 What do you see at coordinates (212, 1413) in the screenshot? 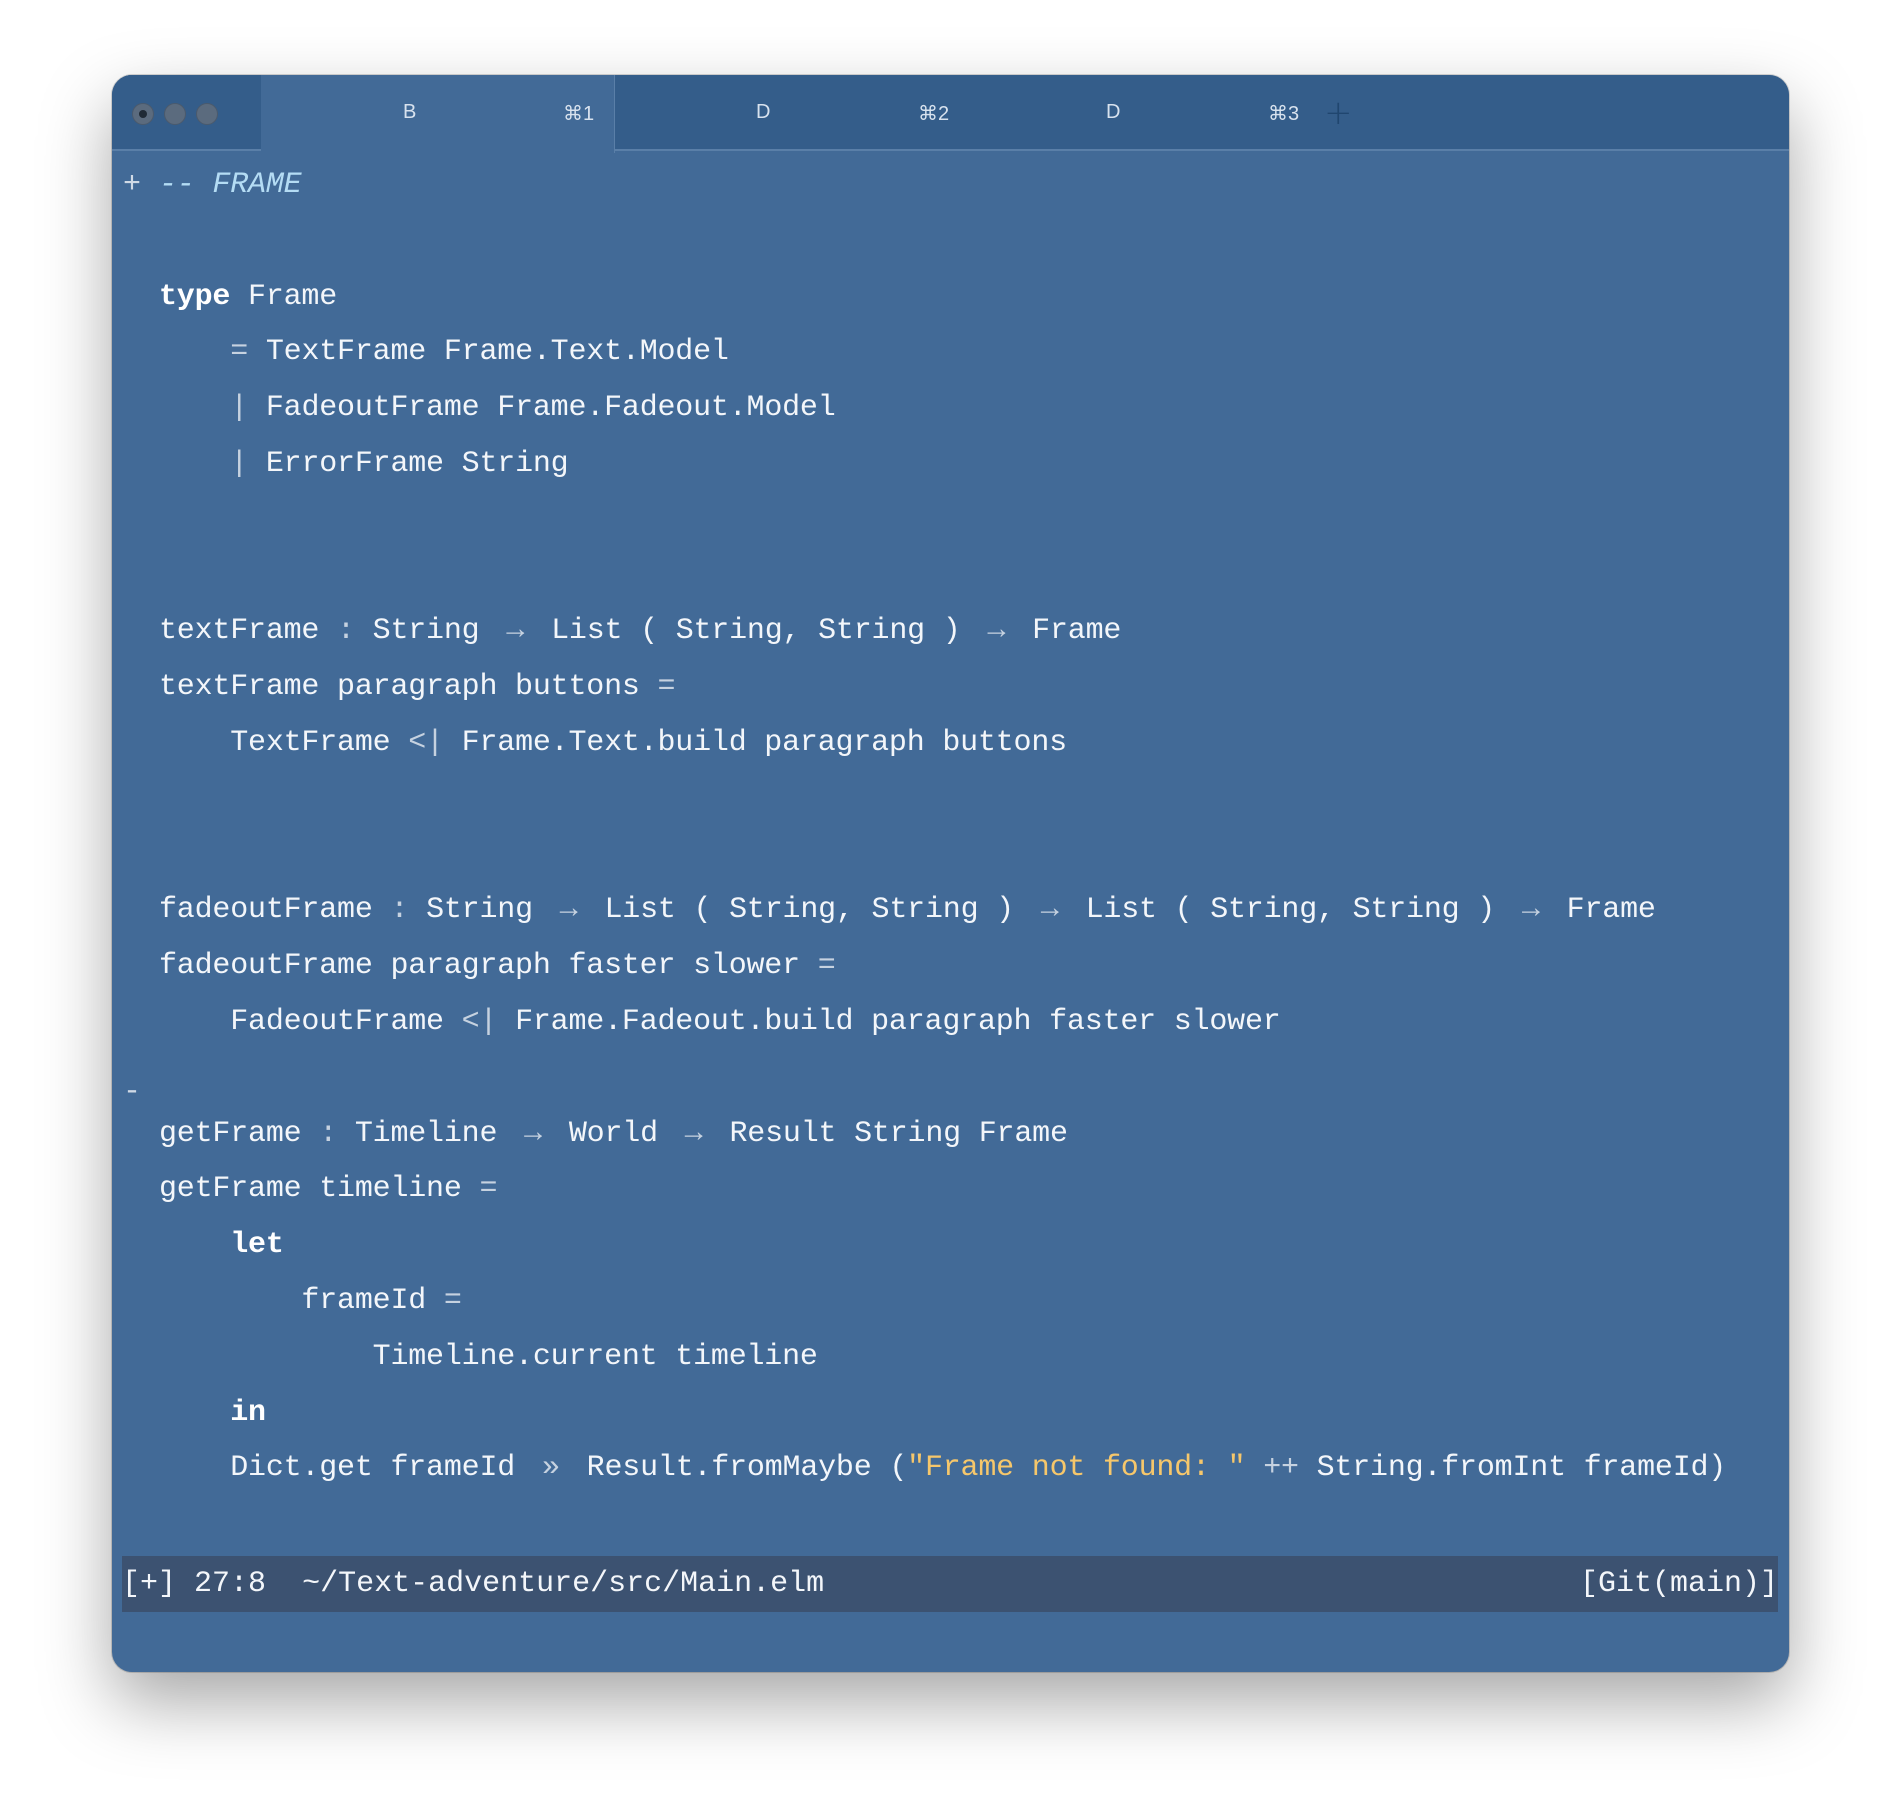
I see `code-line: in` at bounding box center [212, 1413].